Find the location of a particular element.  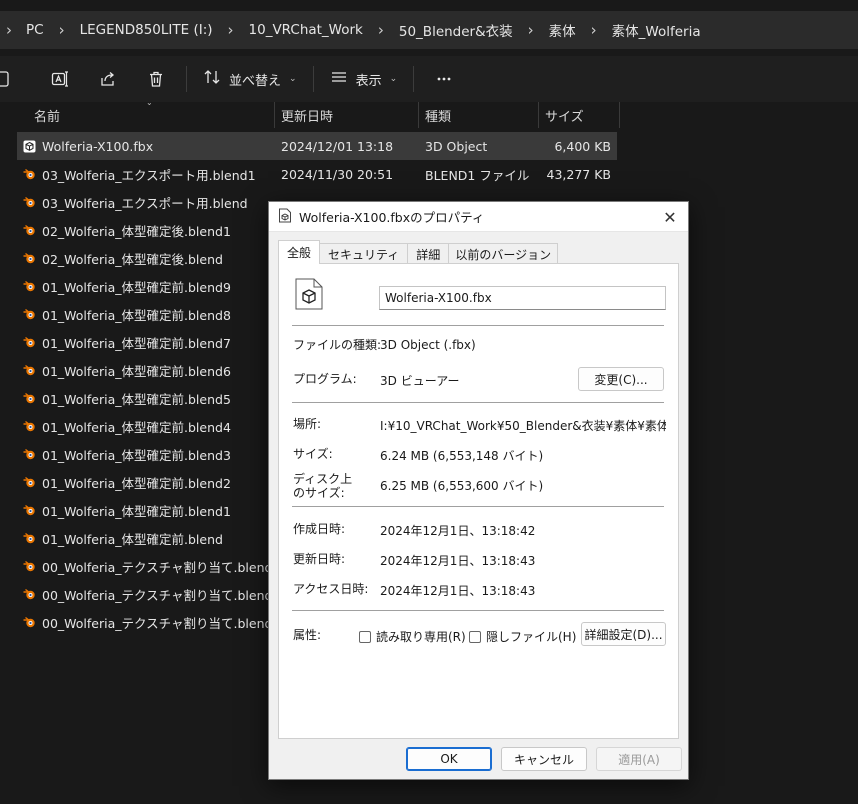

file-name-cell: 01_Wolferia_体型確定前.blend1 is located at coordinates (146, 510).